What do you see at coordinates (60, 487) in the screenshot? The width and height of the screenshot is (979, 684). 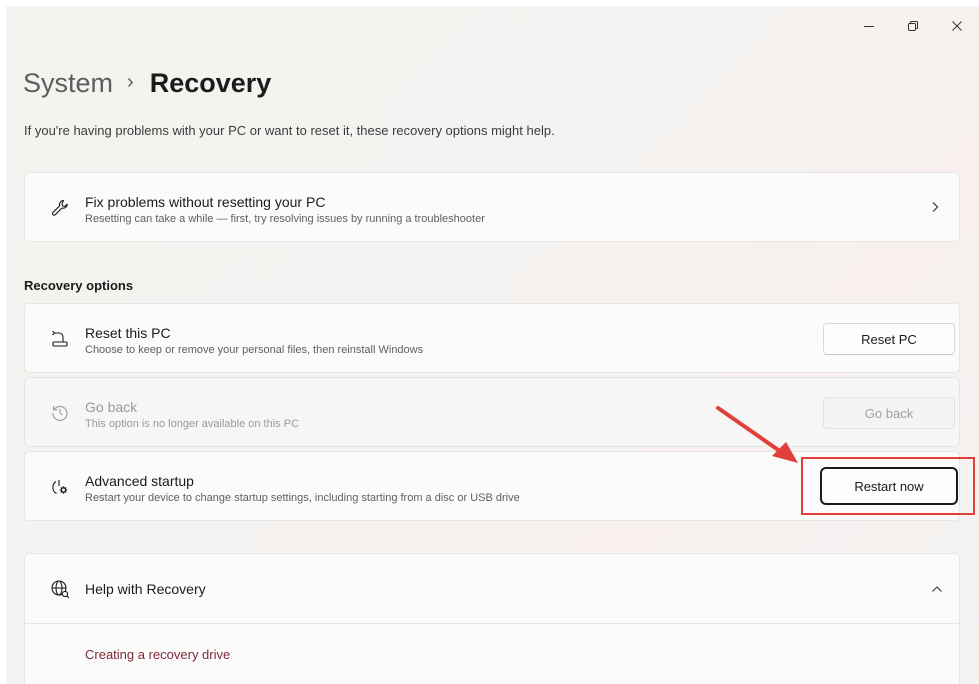 I see `advanced-startup-icon` at bounding box center [60, 487].